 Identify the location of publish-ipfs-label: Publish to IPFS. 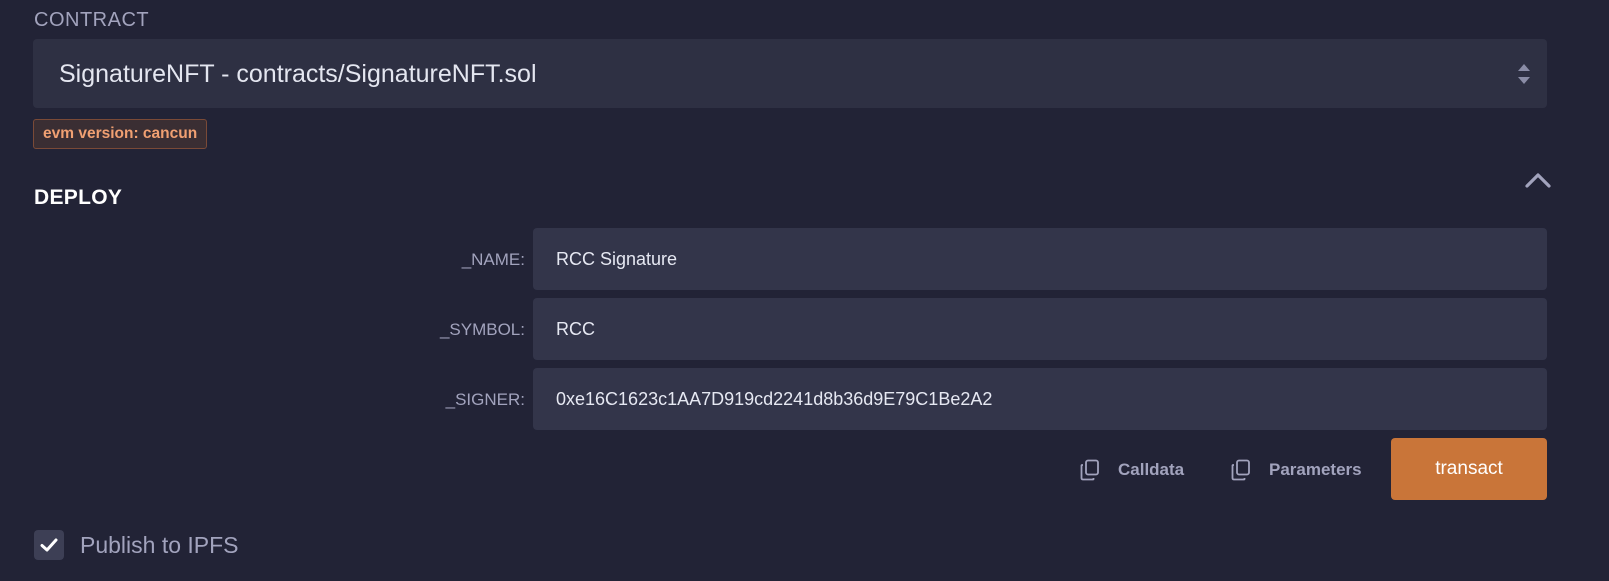
(159, 545).